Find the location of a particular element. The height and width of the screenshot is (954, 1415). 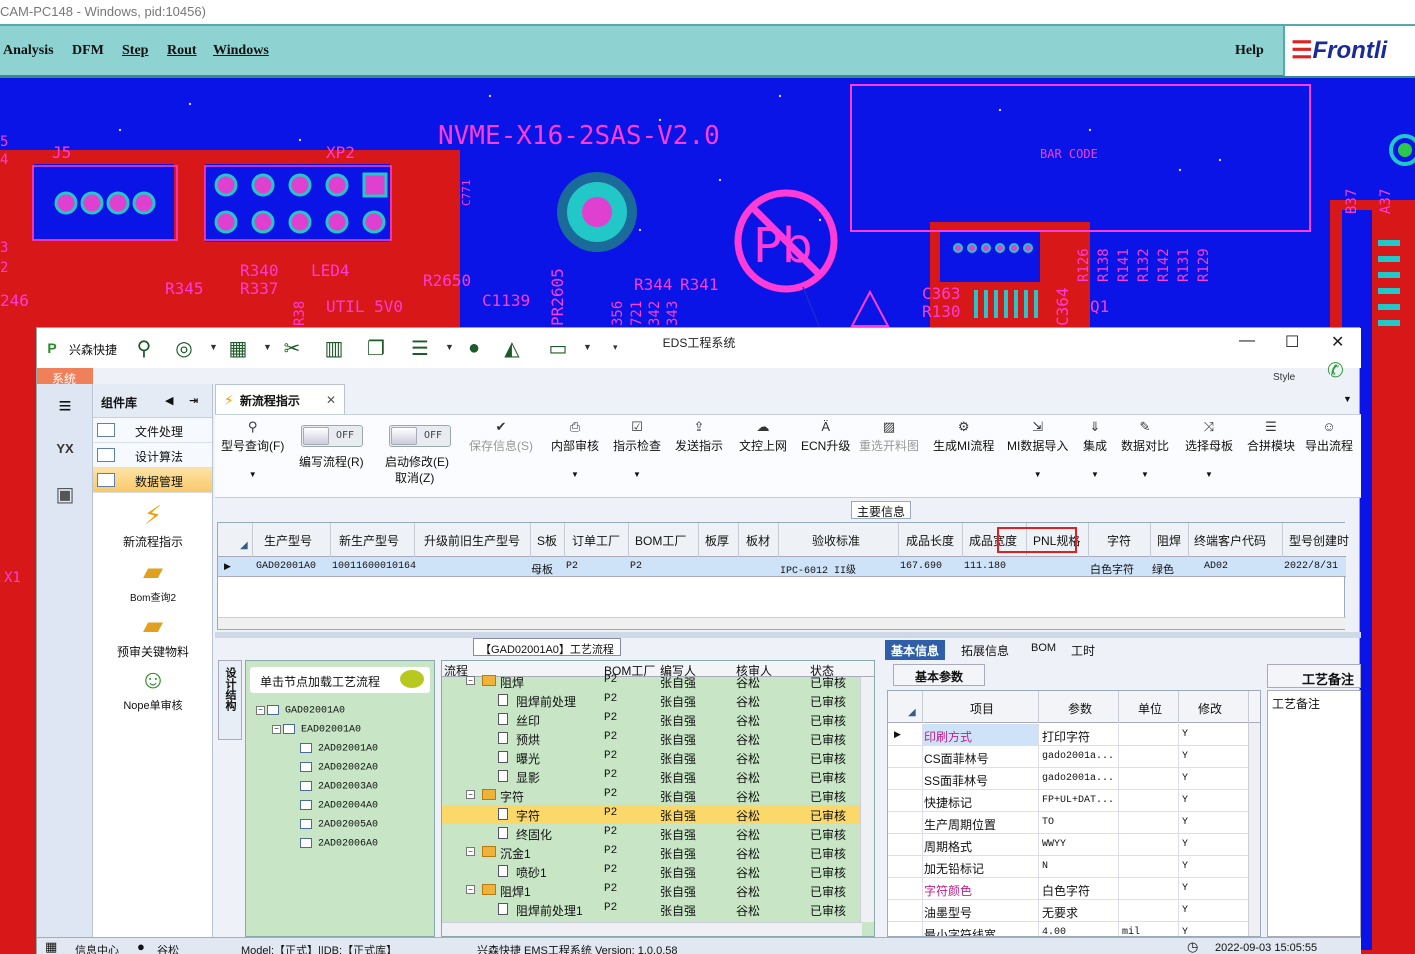

edit-flow-toggle: OFF is located at coordinates (332, 436).